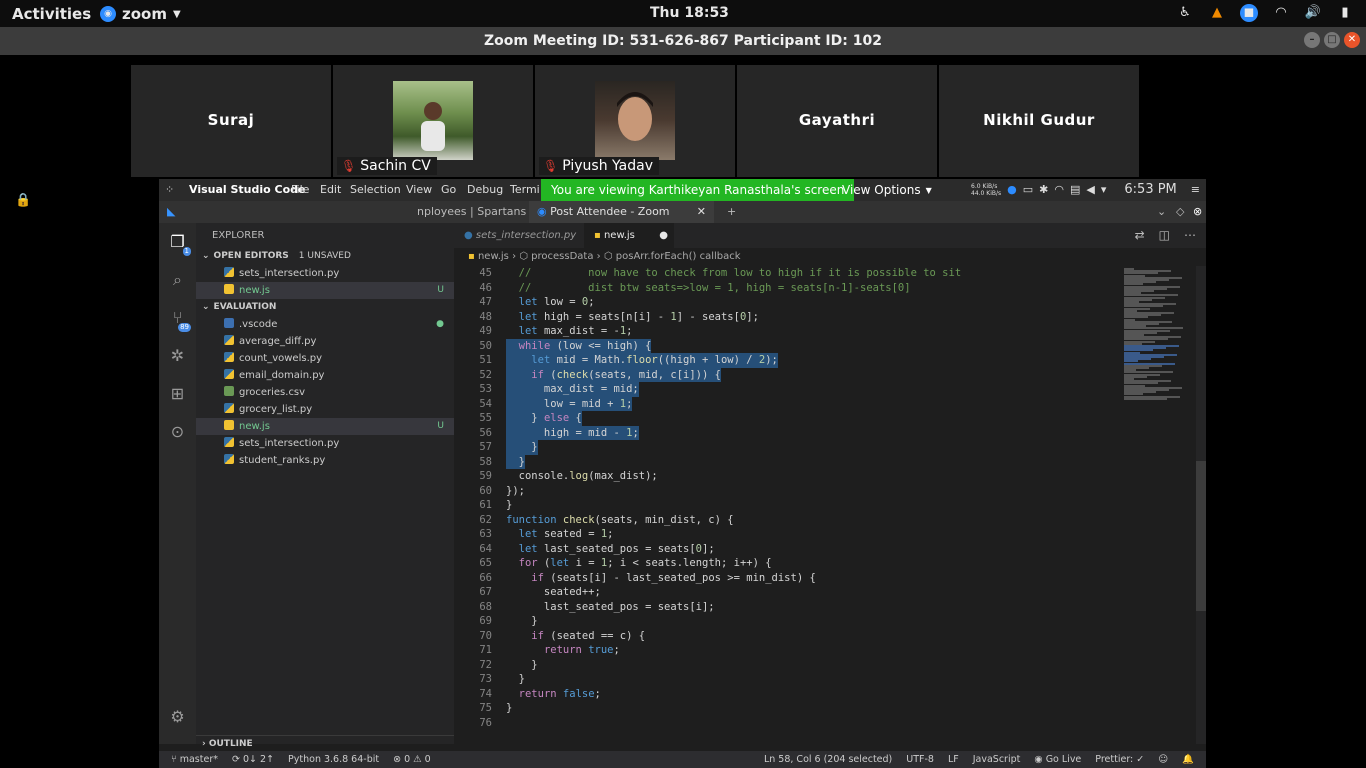  Describe the element at coordinates (177, 318) in the screenshot. I see `source-control-icon: ⑂ 89` at that location.